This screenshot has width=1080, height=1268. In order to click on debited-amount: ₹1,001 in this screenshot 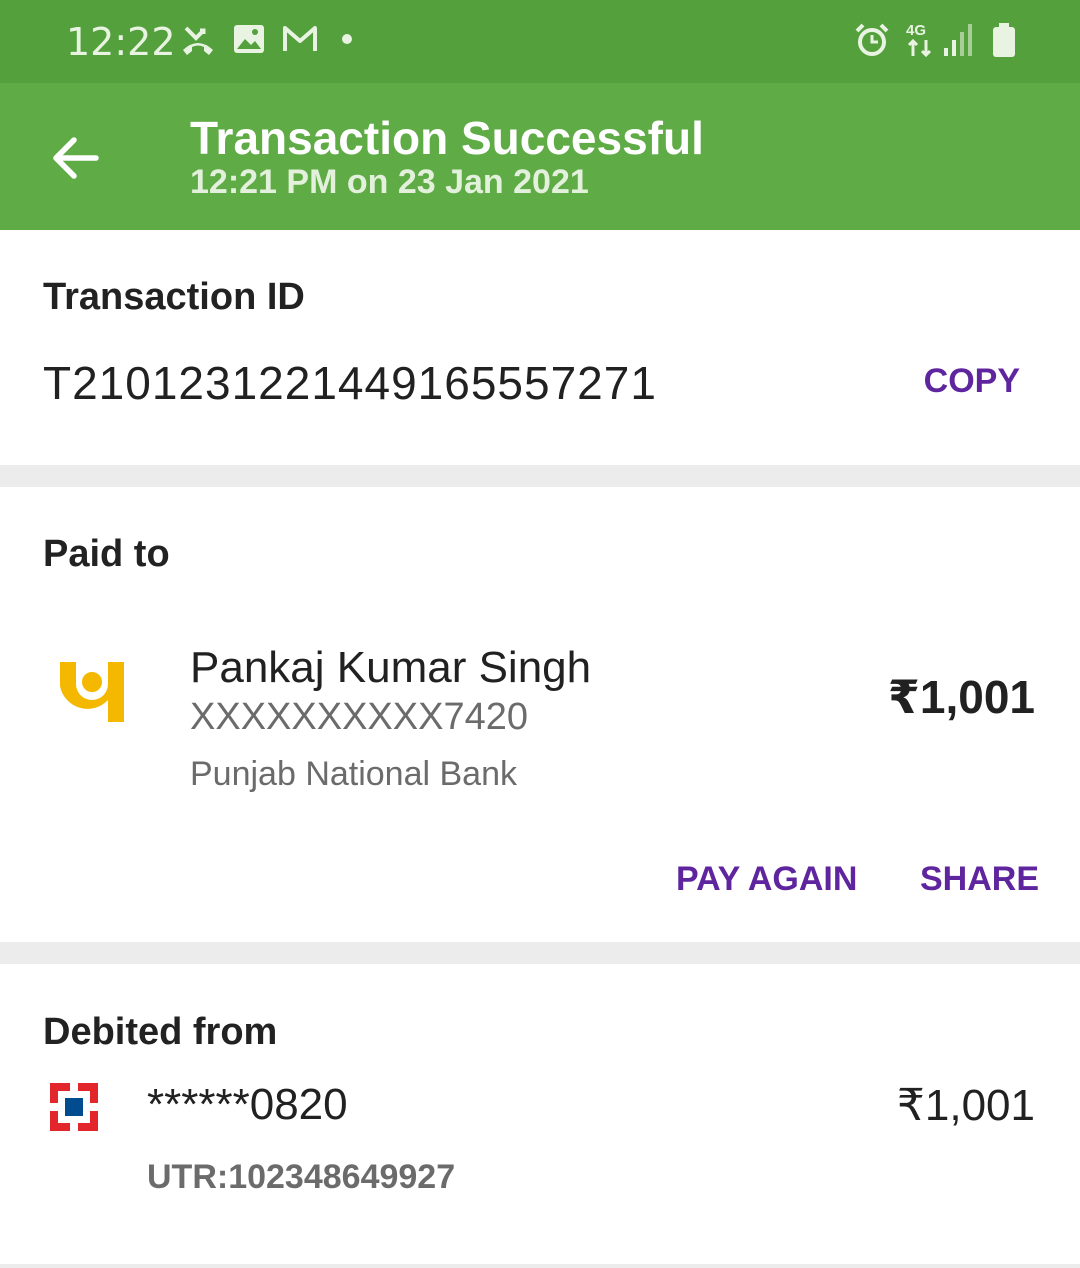, I will do `click(965, 1105)`.